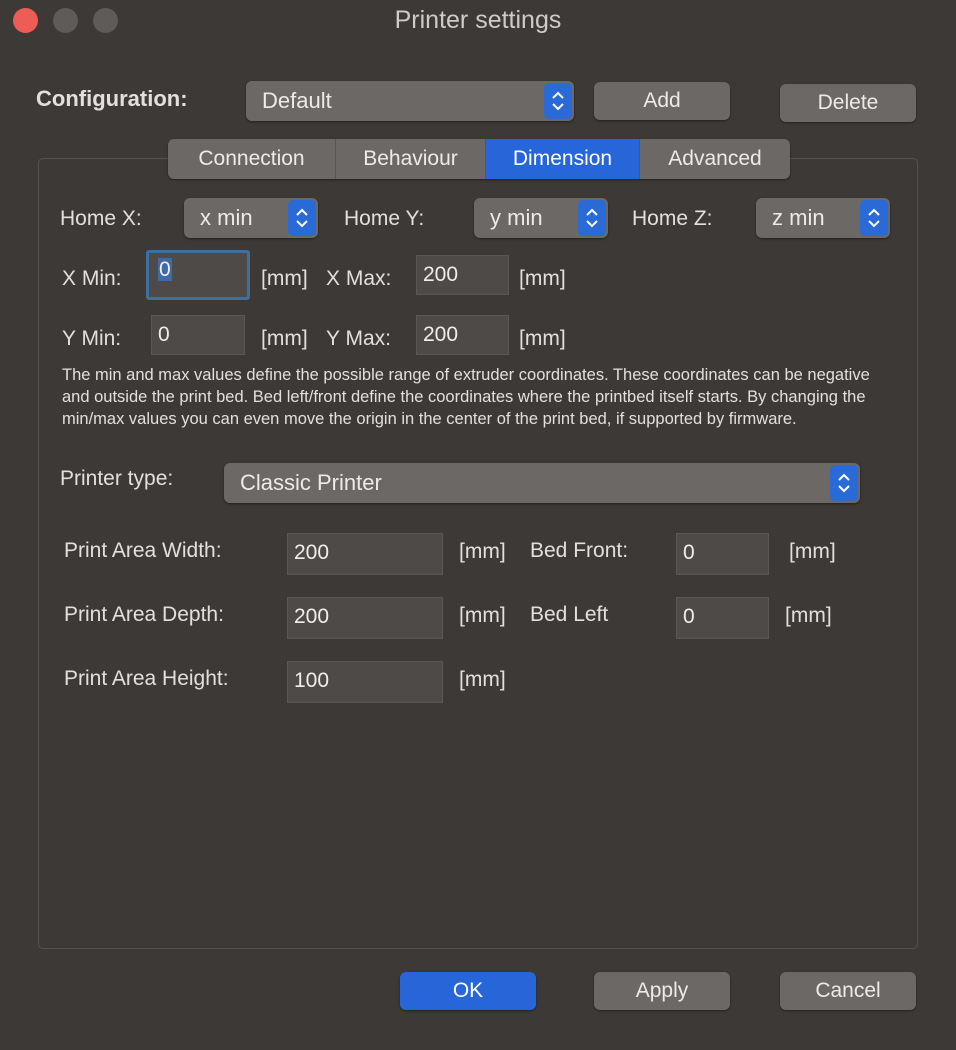 The height and width of the screenshot is (1050, 956). What do you see at coordinates (672, 218) in the screenshot?
I see `home-z-label: Home Z:` at bounding box center [672, 218].